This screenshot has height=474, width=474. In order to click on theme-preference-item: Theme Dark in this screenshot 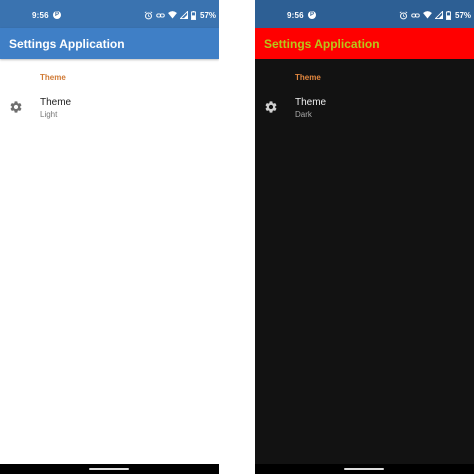, I will do `click(364, 108)`.